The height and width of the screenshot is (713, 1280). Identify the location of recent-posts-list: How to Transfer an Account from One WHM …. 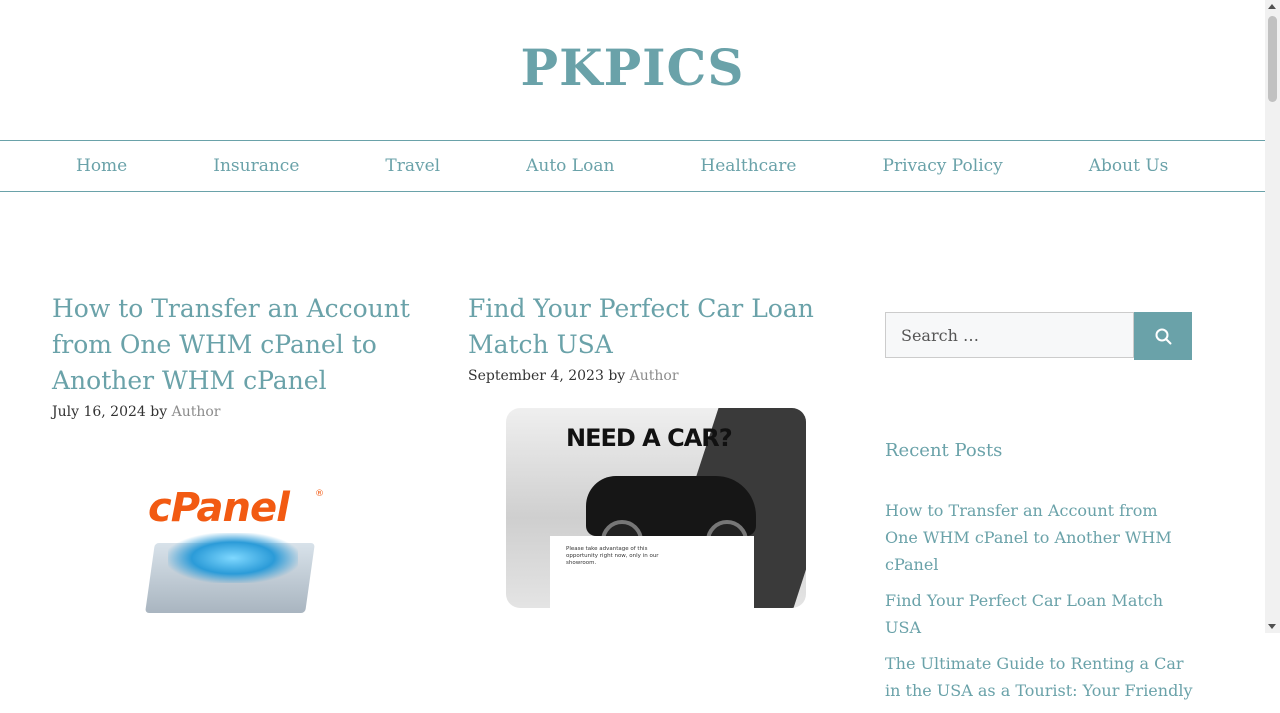
(1040, 605).